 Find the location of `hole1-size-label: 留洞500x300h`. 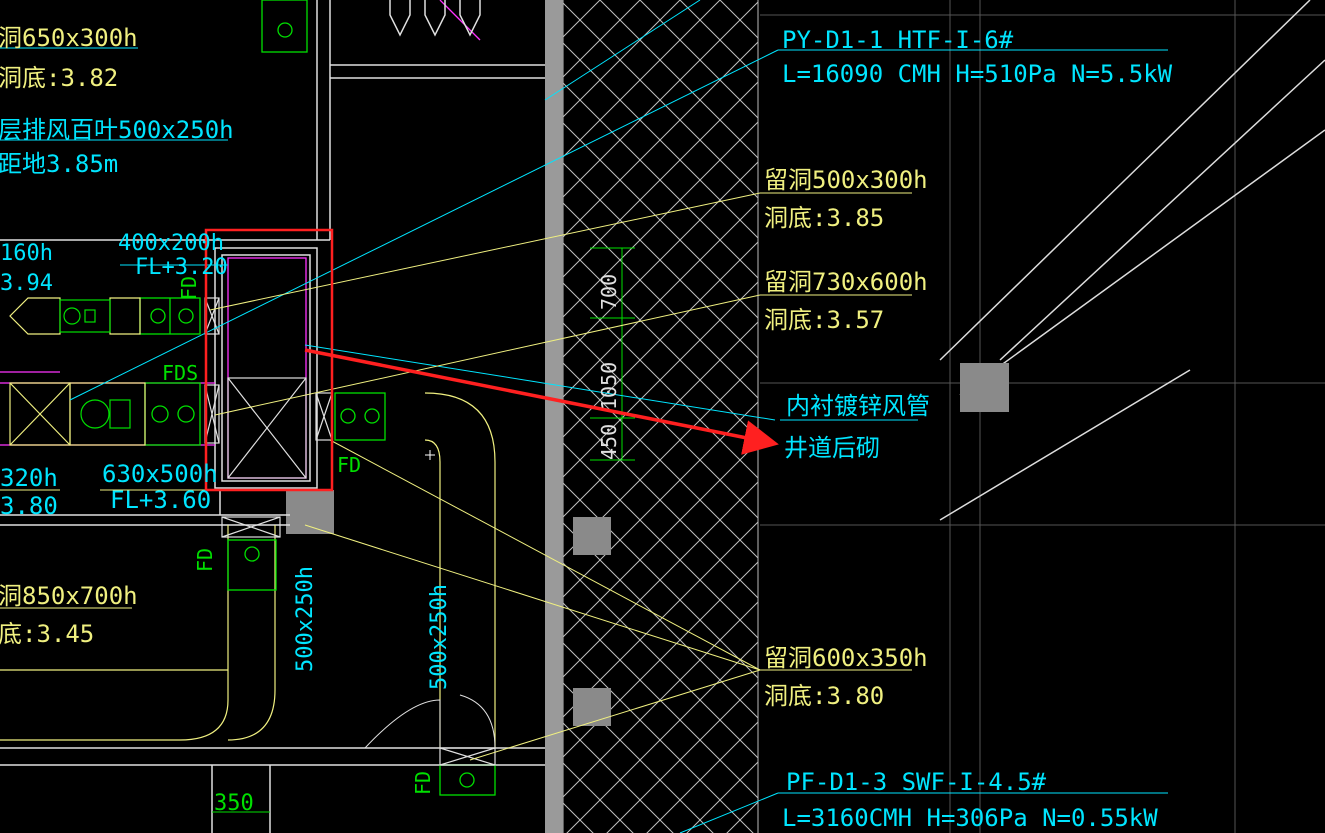

hole1-size-label: 留洞500x300h is located at coordinates (846, 180).